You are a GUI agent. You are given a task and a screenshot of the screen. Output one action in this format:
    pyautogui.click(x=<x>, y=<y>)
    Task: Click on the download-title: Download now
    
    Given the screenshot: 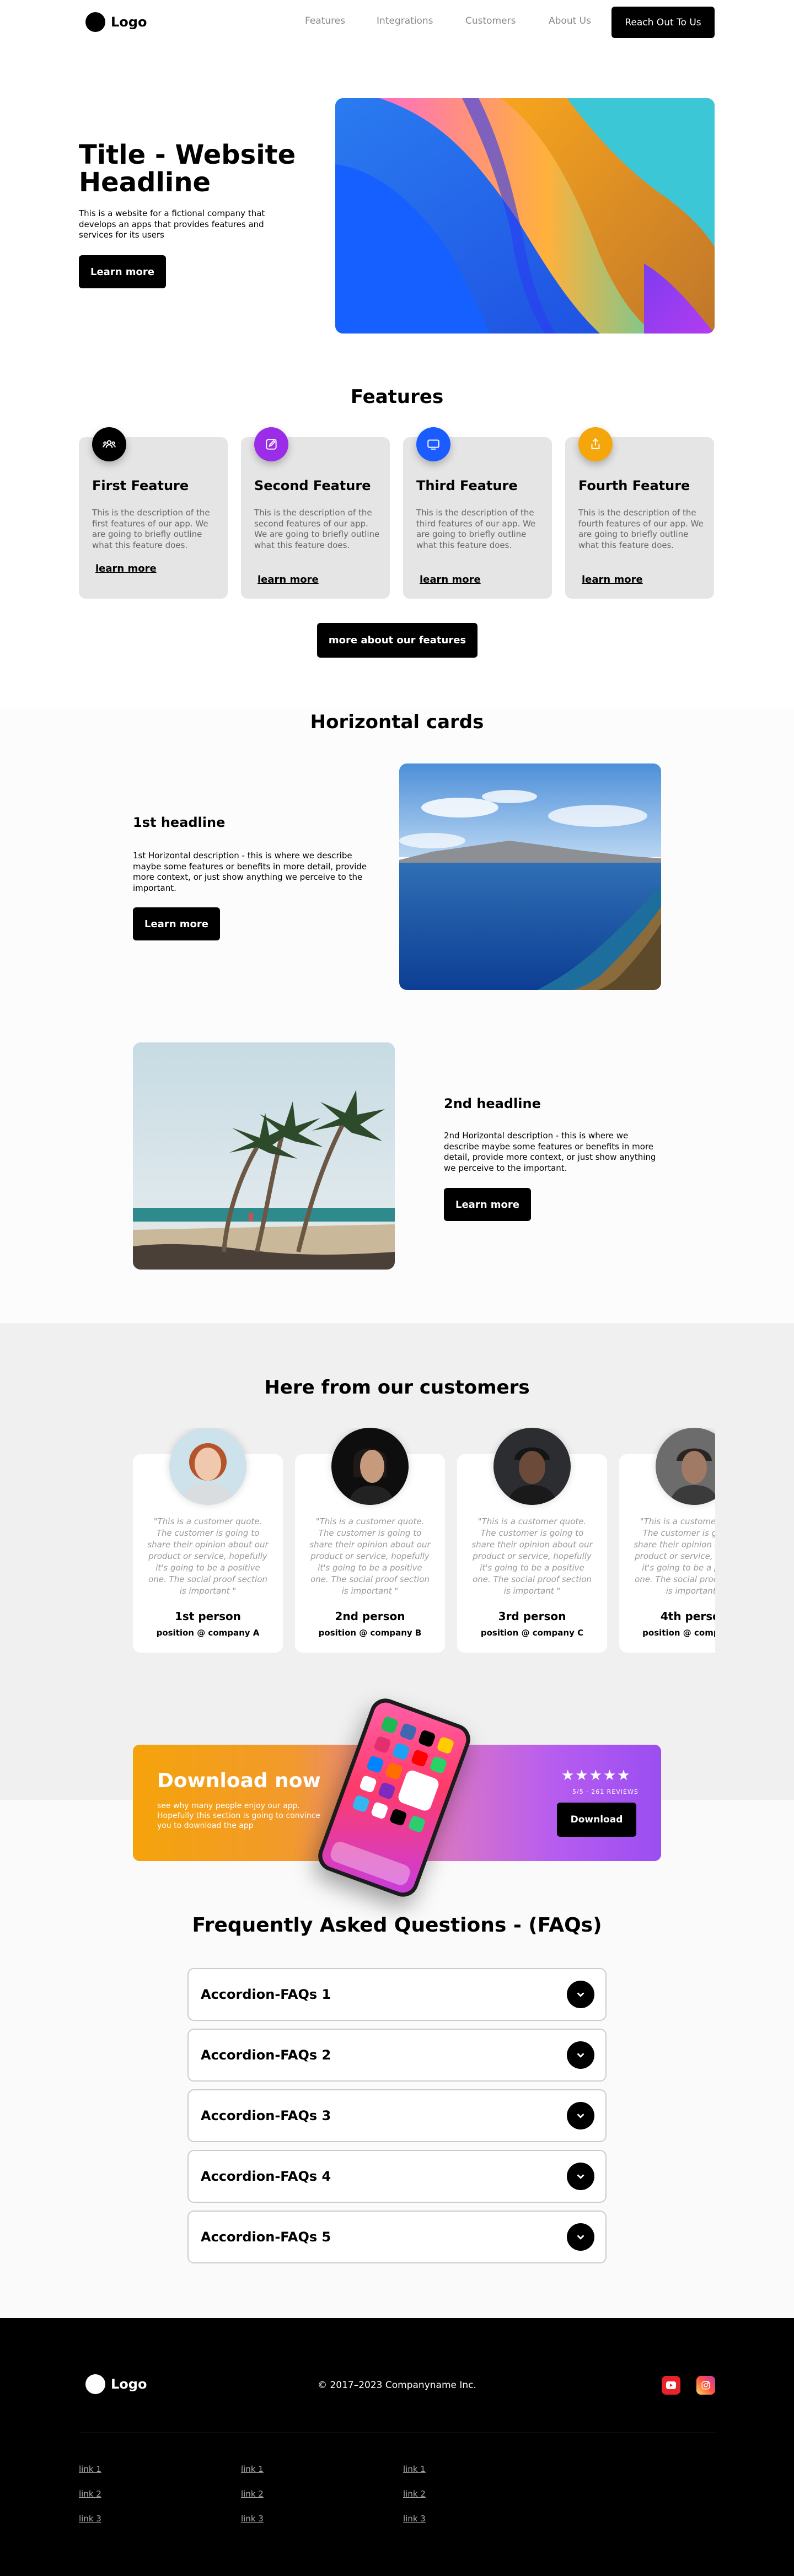 What is the action you would take?
    pyautogui.click(x=239, y=1781)
    